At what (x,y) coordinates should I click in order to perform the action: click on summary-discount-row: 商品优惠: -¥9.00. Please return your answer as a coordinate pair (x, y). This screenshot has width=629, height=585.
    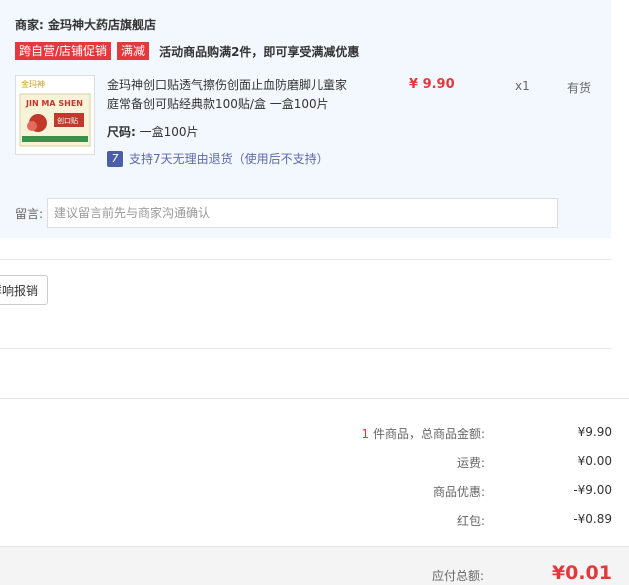
    Looking at the image, I should click on (314, 493).